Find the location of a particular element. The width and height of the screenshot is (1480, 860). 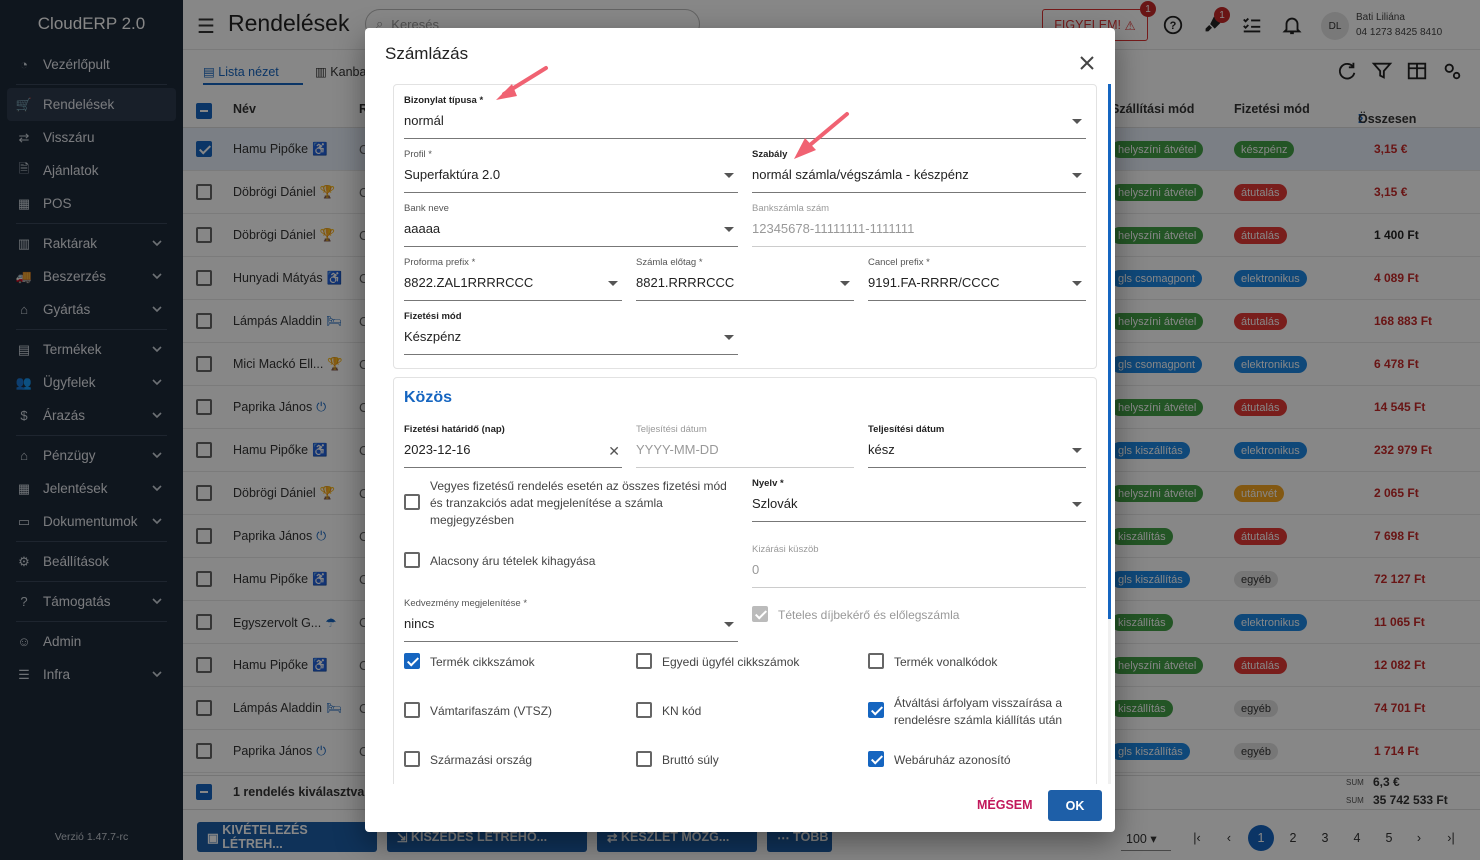

itemized-box is located at coordinates (760, 614).